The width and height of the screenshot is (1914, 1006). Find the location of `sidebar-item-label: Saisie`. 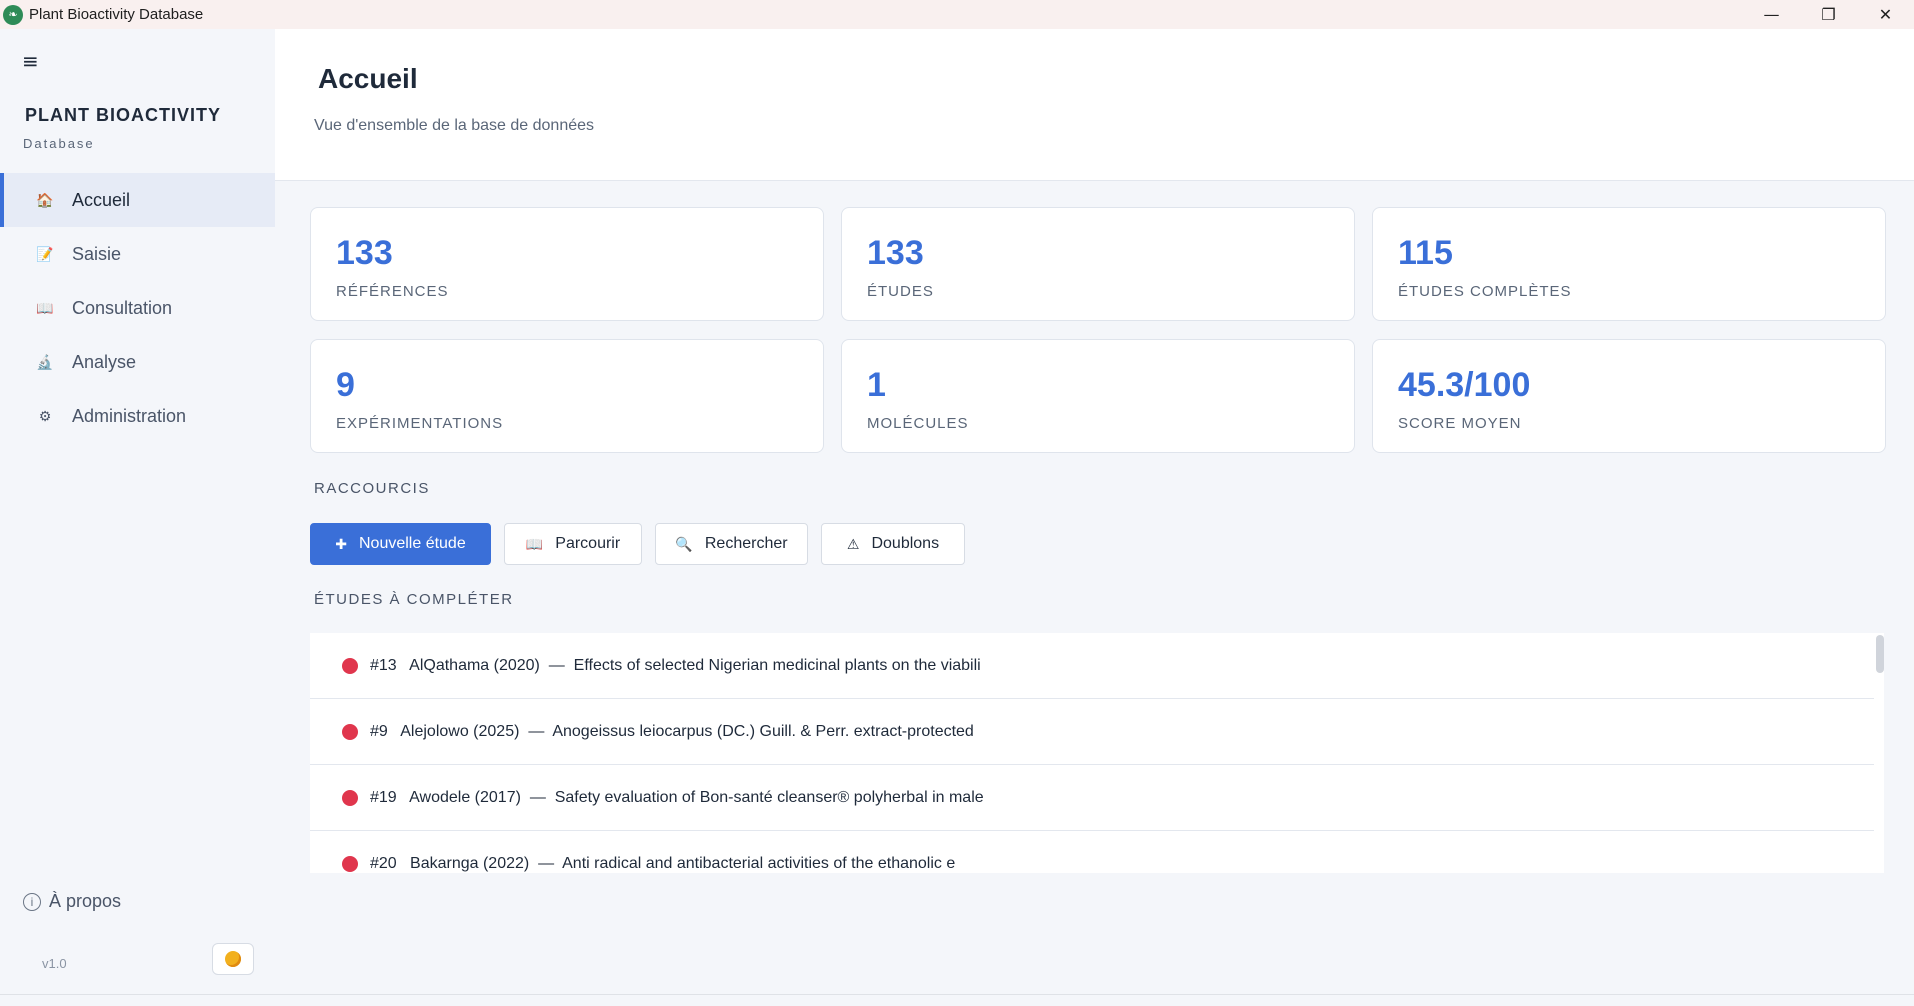

sidebar-item-label: Saisie is located at coordinates (97, 253).